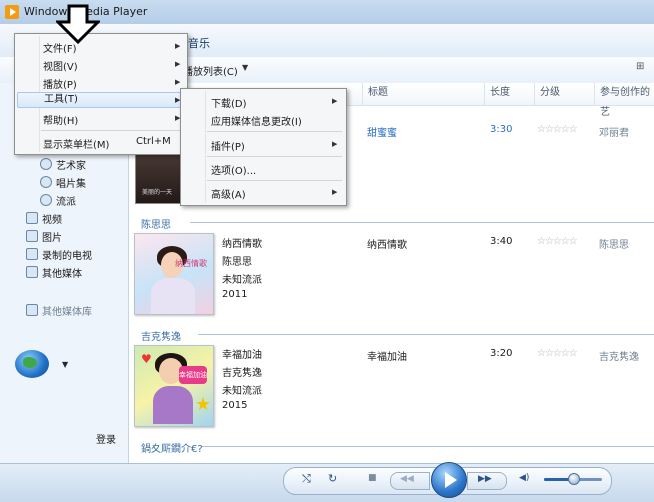 The image size is (654, 502). I want to click on menu-shortcut: Ctrl+M, so click(153, 141).